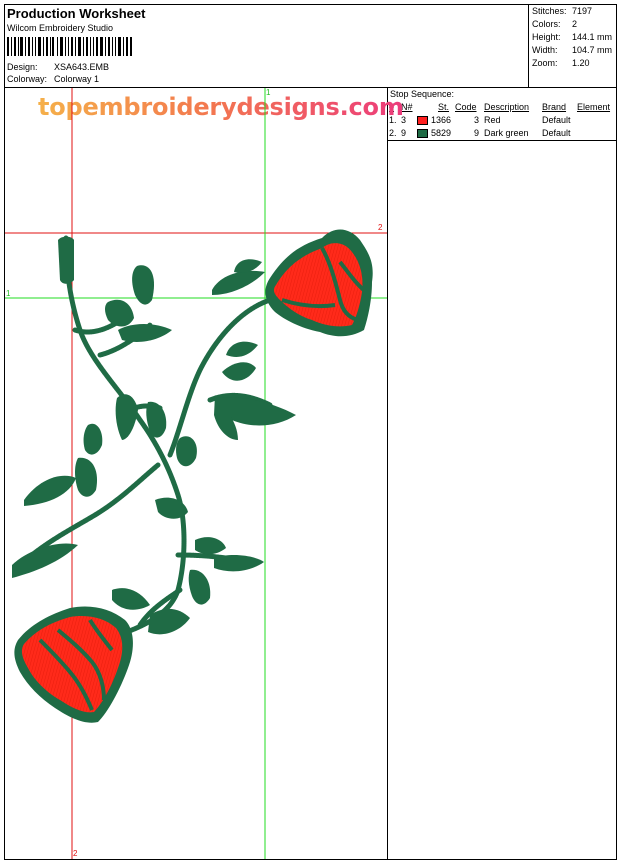  What do you see at coordinates (575, 24) in the screenshot?
I see `stat-value: 2` at bounding box center [575, 24].